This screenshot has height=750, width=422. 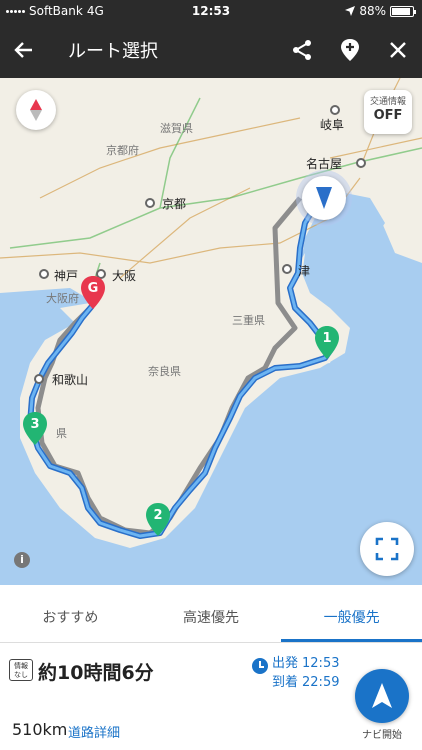 I want to click on map-label-kobe: 神戸, so click(x=66, y=276).